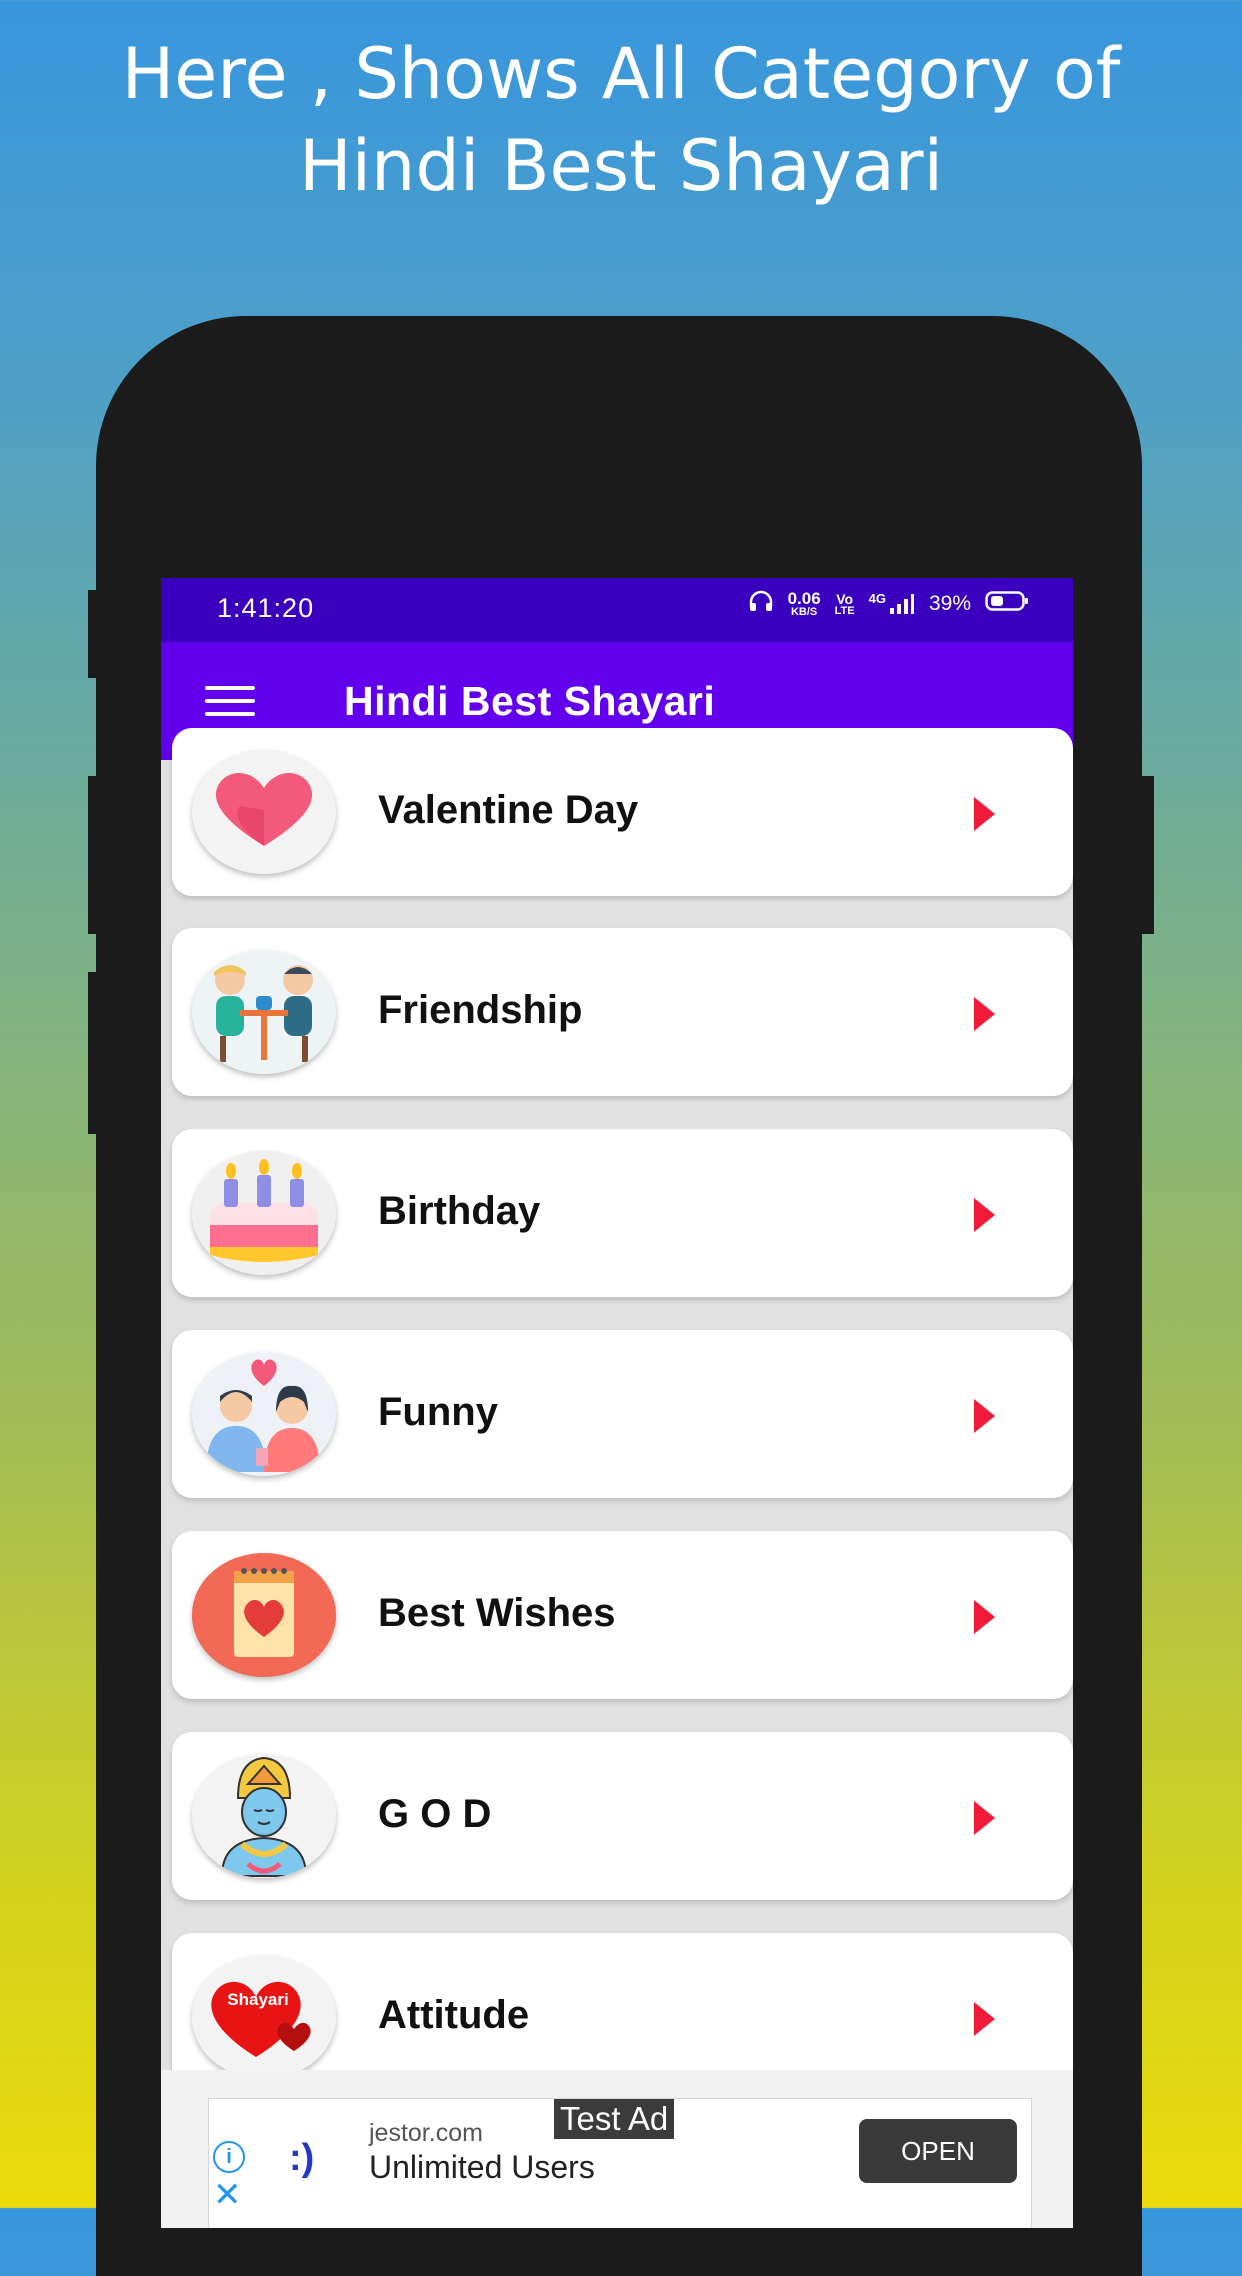 The image size is (1242, 2276). I want to click on volte-indicator: Vo LTE, so click(845, 604).